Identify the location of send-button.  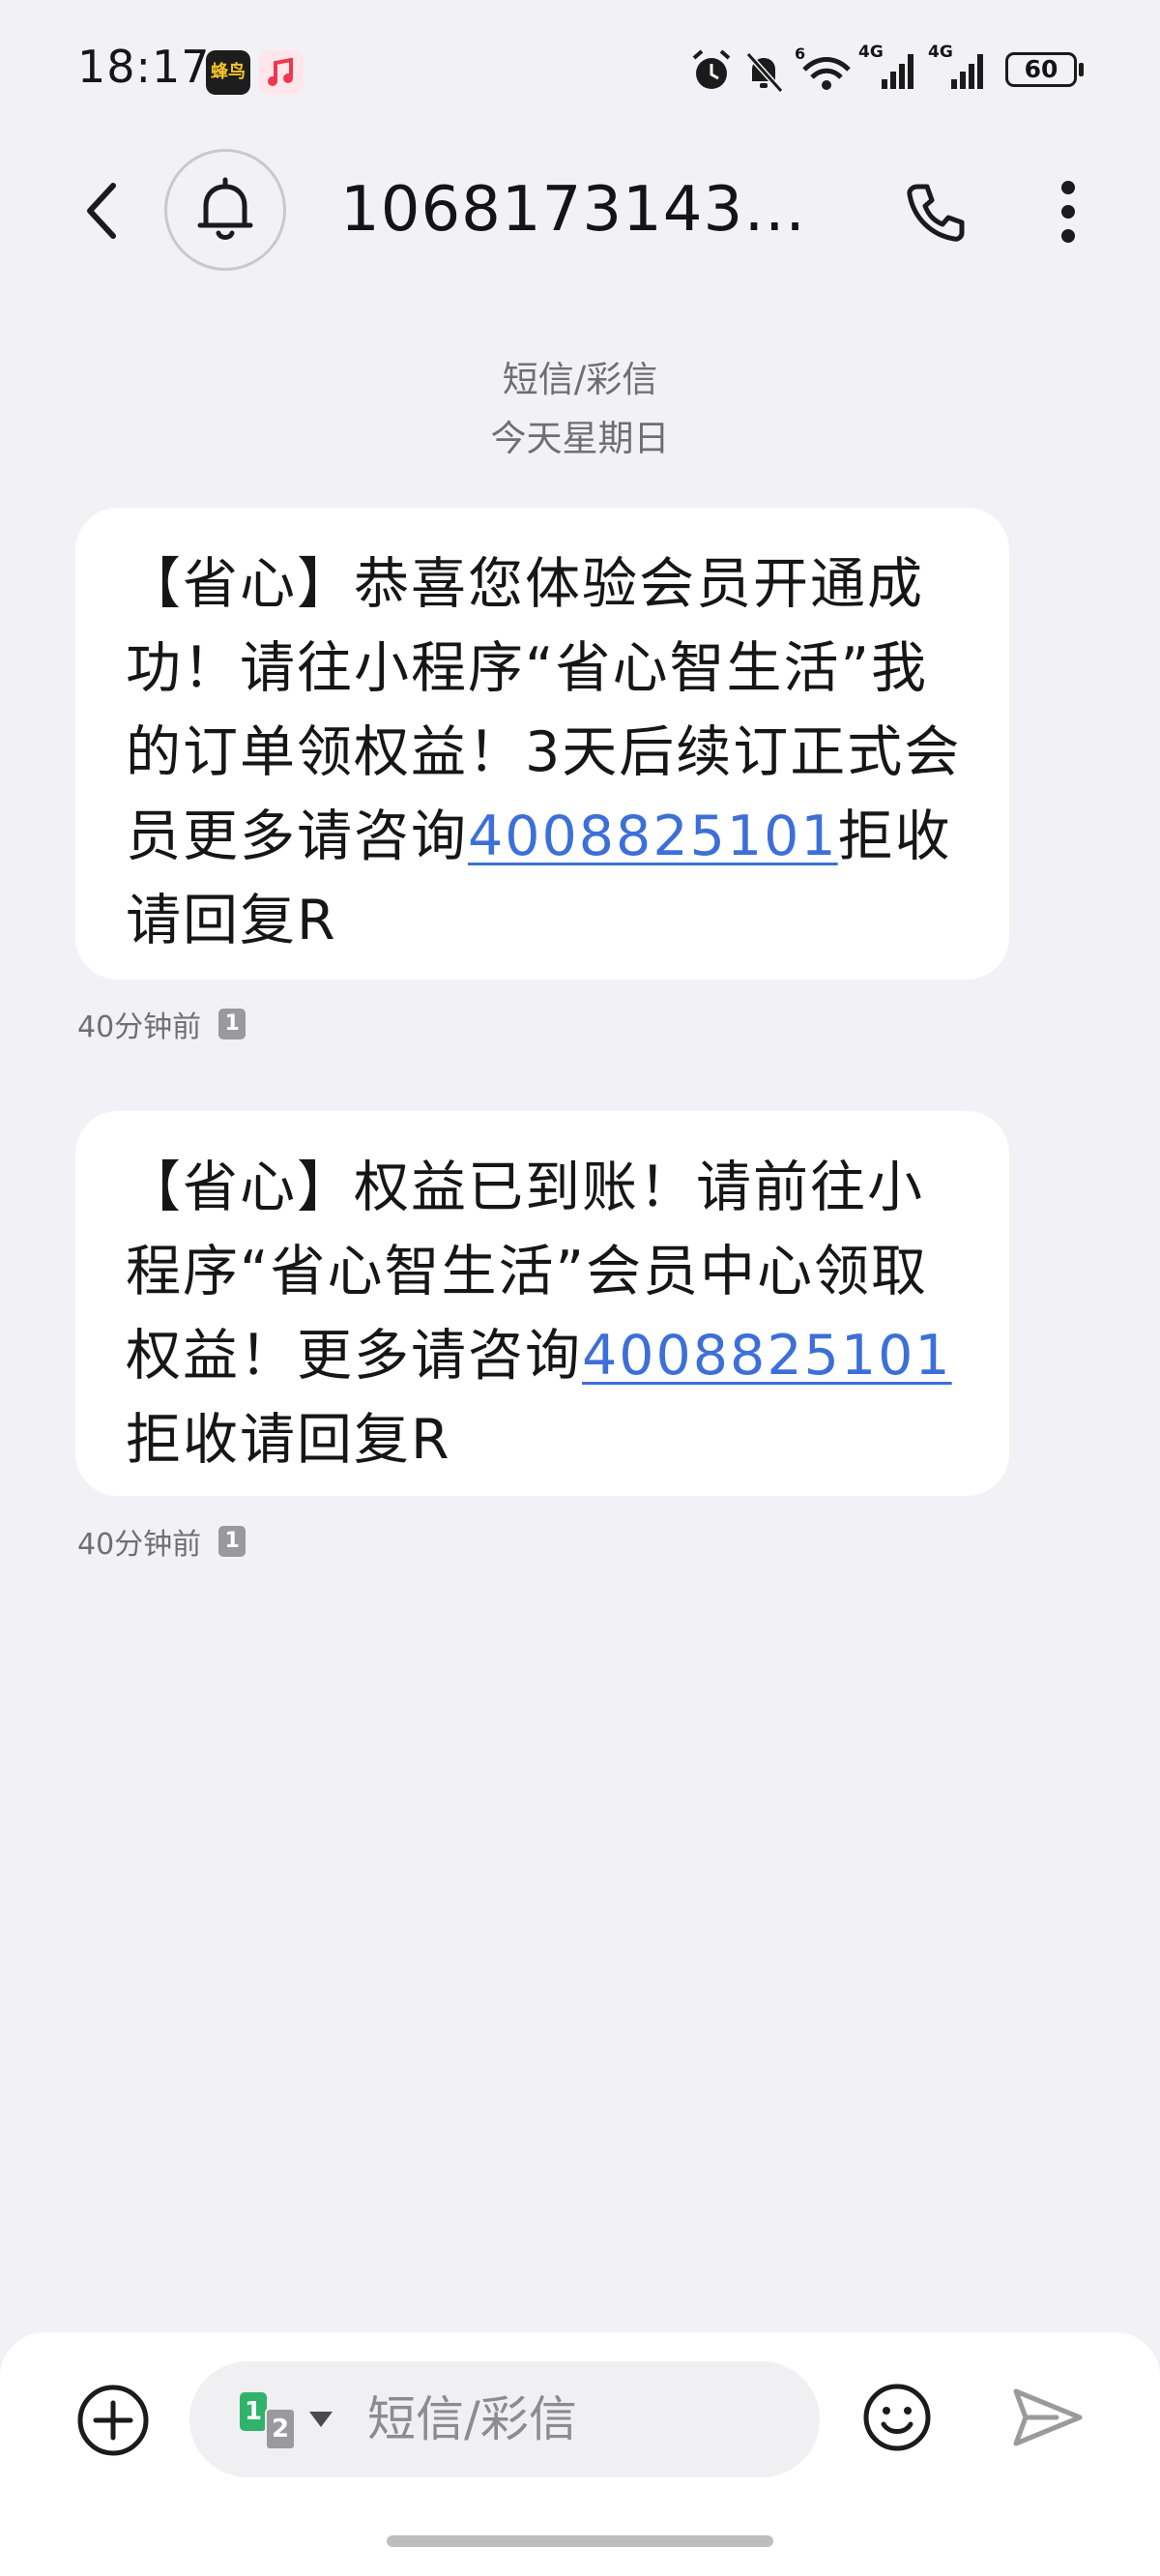
(1047, 2417).